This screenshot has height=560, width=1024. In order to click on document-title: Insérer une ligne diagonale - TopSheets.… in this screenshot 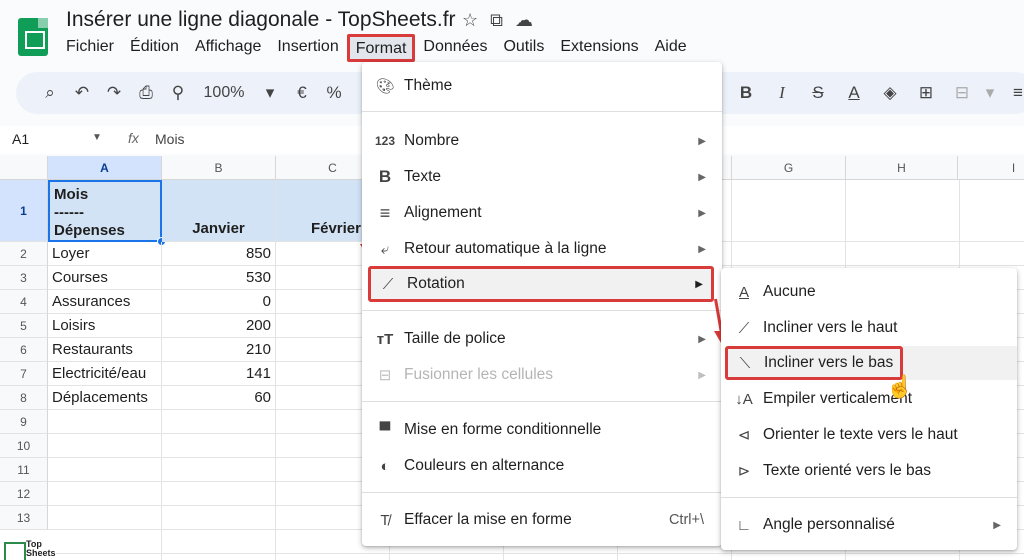, I will do `click(261, 20)`.